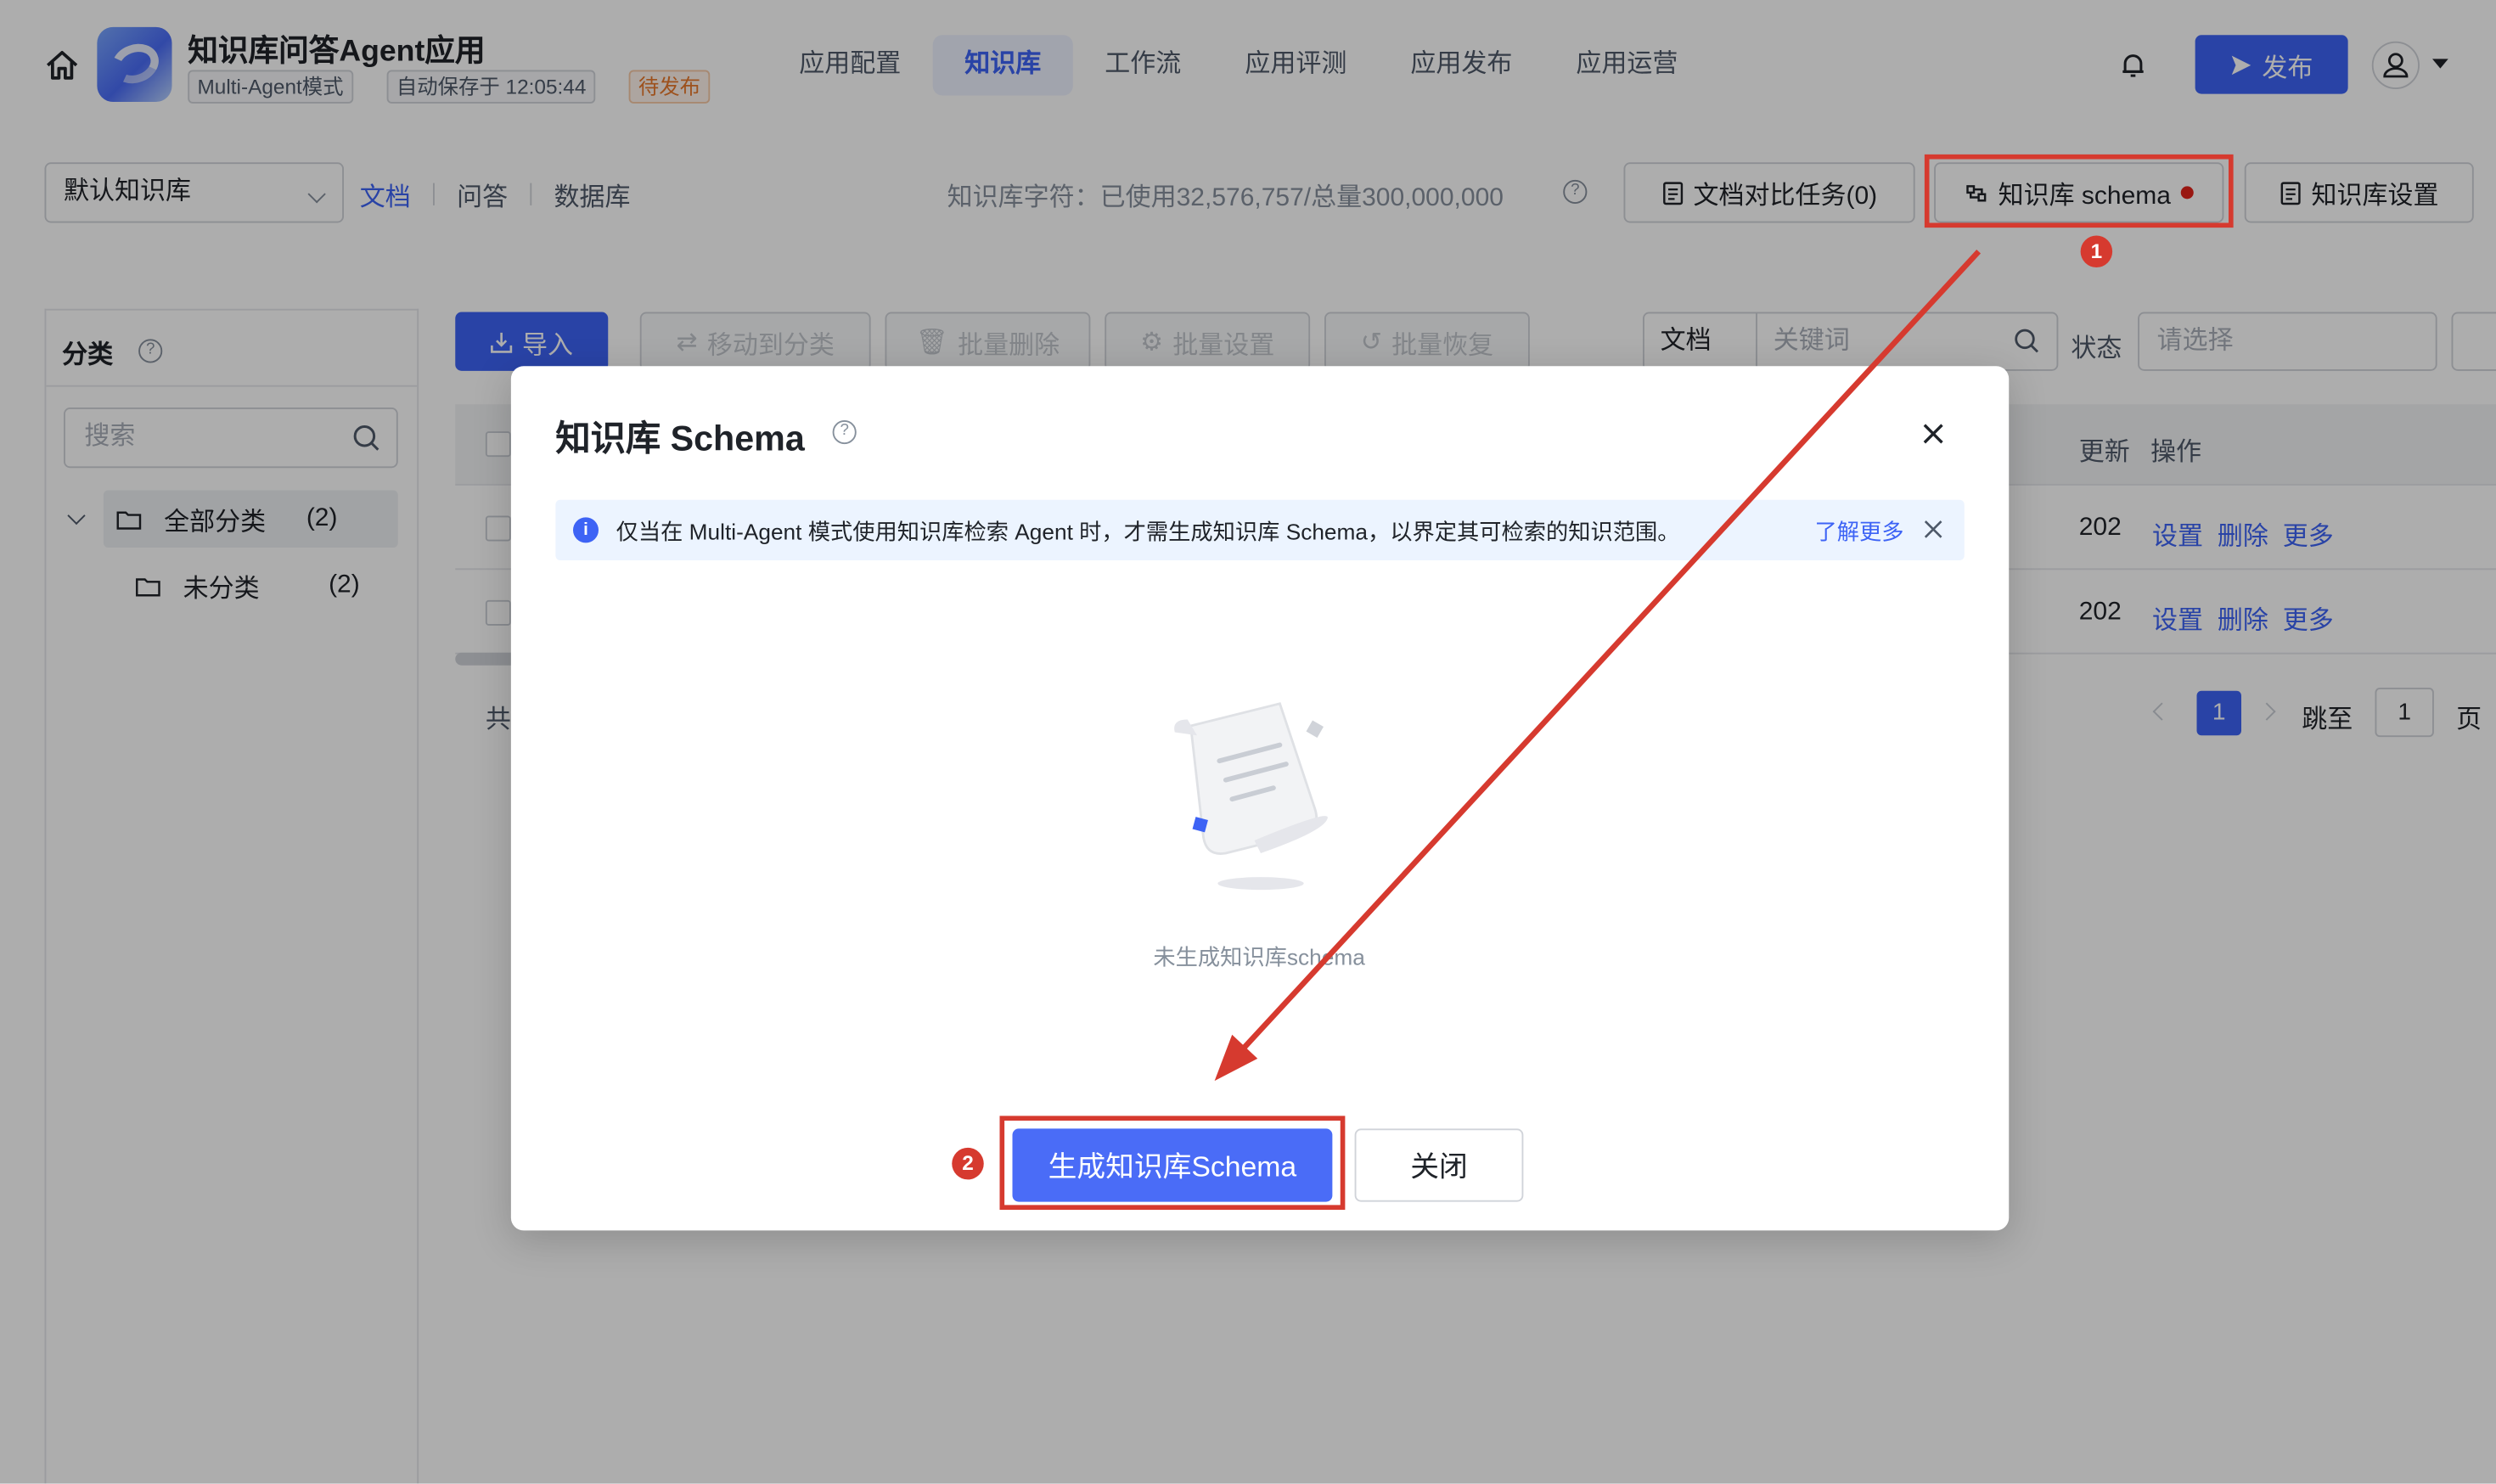  I want to click on step-badge-1: 1, so click(2096, 251).